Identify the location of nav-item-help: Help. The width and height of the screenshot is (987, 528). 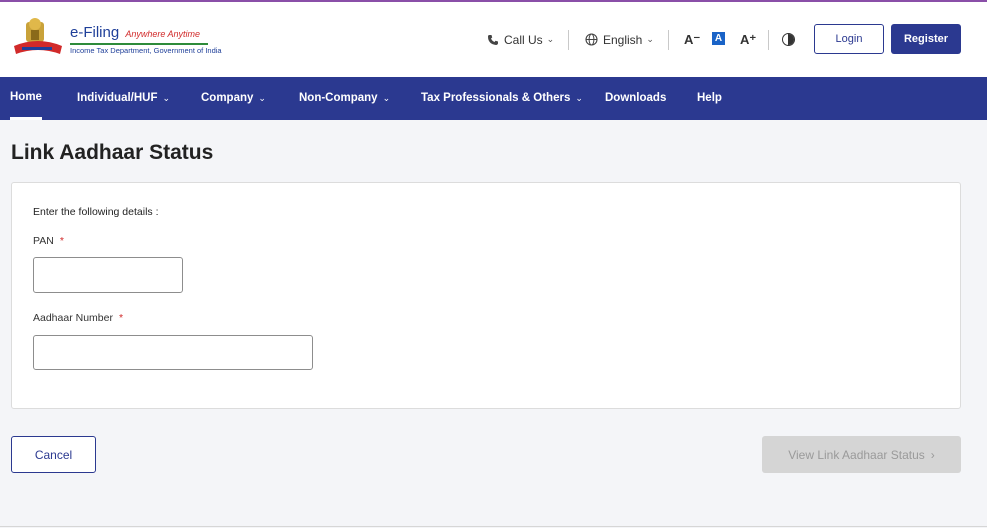
(709, 98).